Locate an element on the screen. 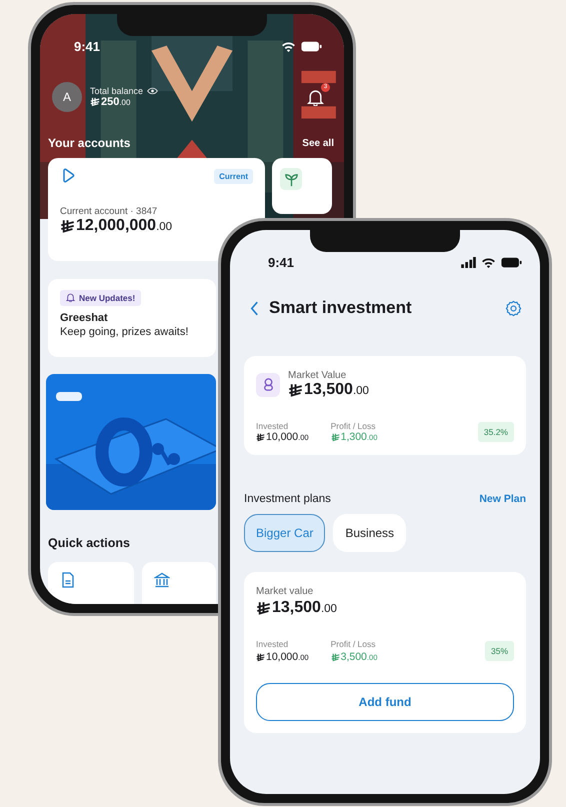  balance-label: Total balance is located at coordinates (117, 91).